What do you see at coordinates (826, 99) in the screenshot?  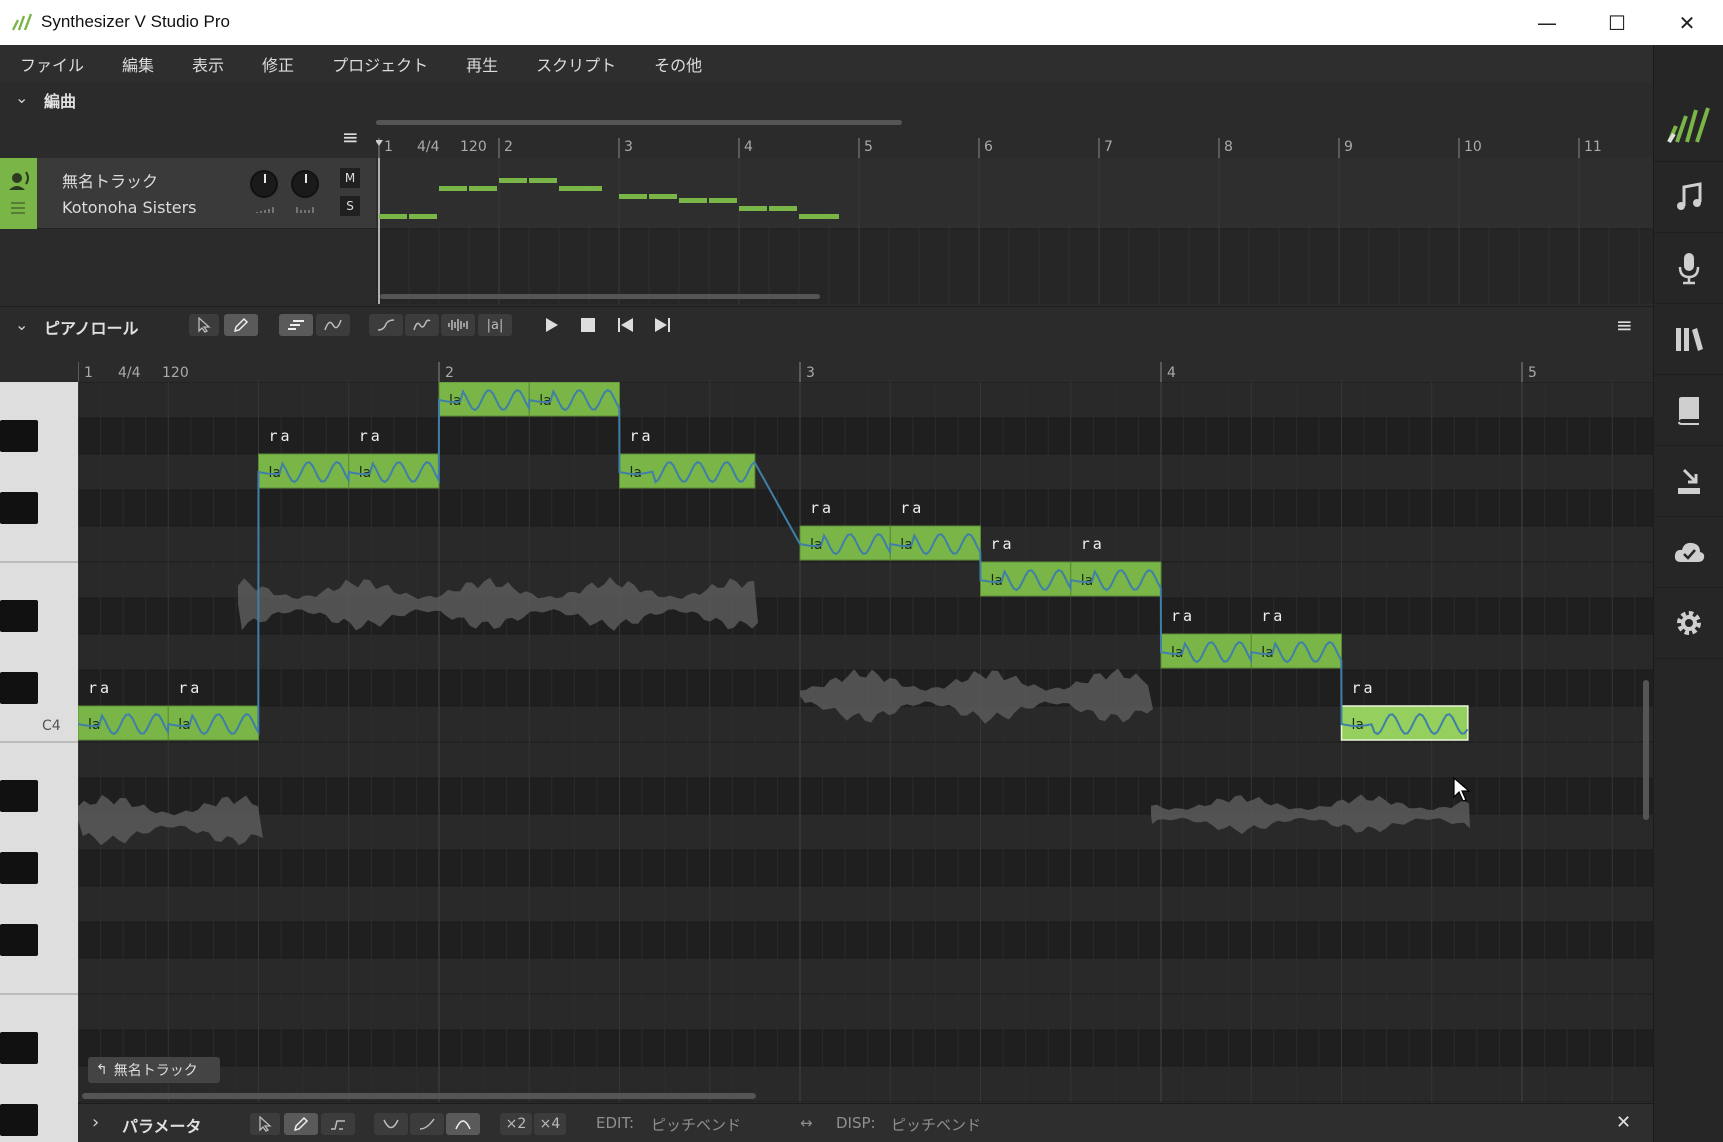 I see `arrangement-header: ⌄ 編曲` at bounding box center [826, 99].